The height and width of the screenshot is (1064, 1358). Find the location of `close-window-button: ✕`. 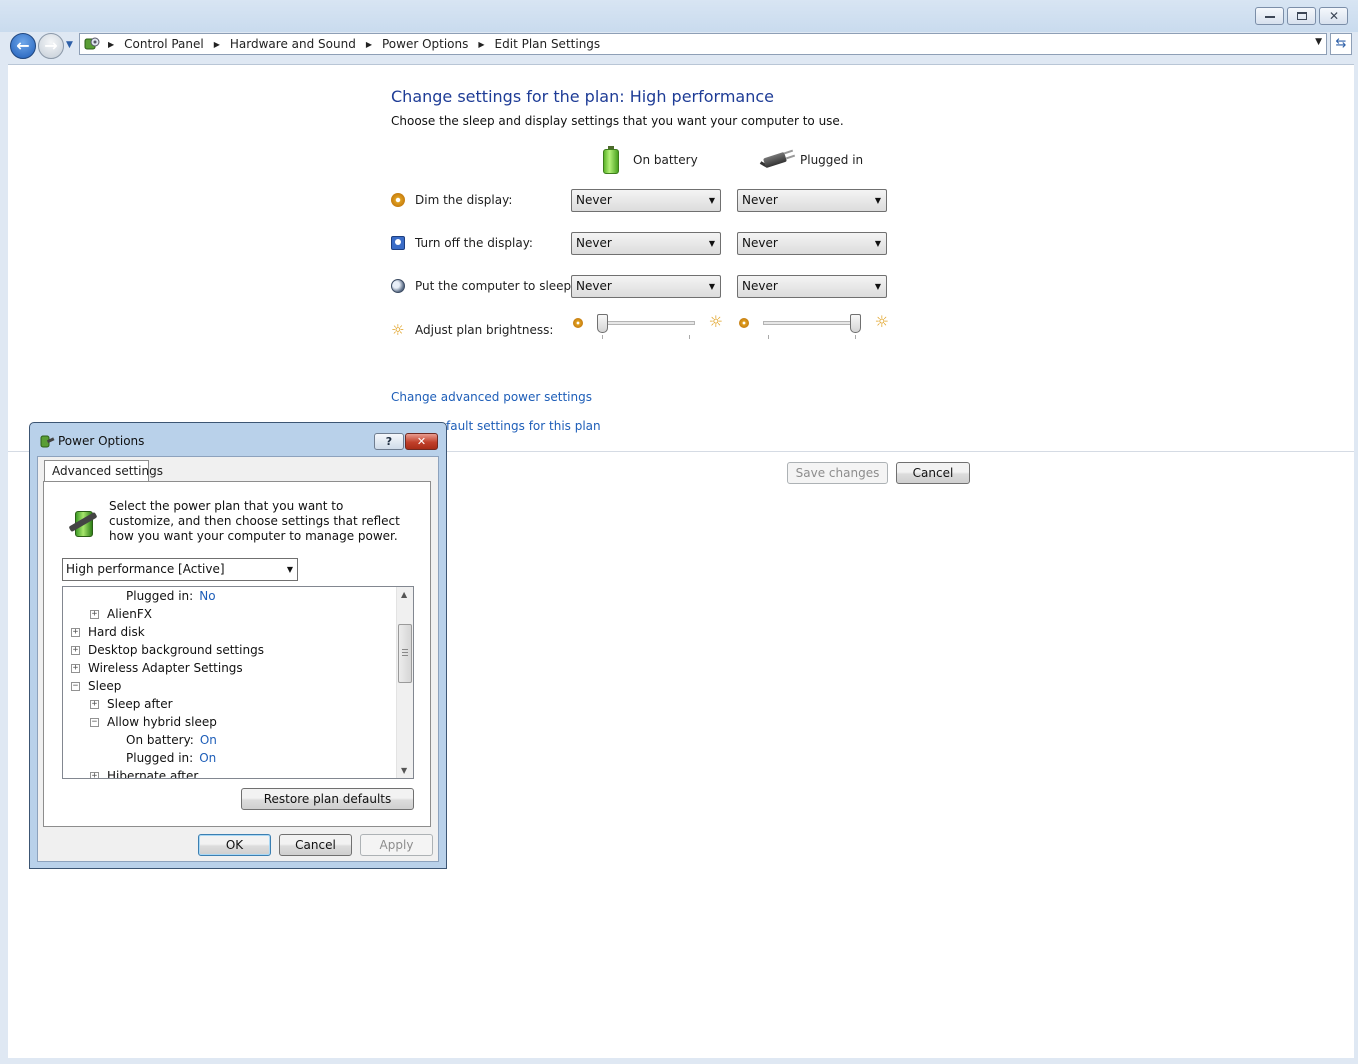

close-window-button: ✕ is located at coordinates (1333, 16).